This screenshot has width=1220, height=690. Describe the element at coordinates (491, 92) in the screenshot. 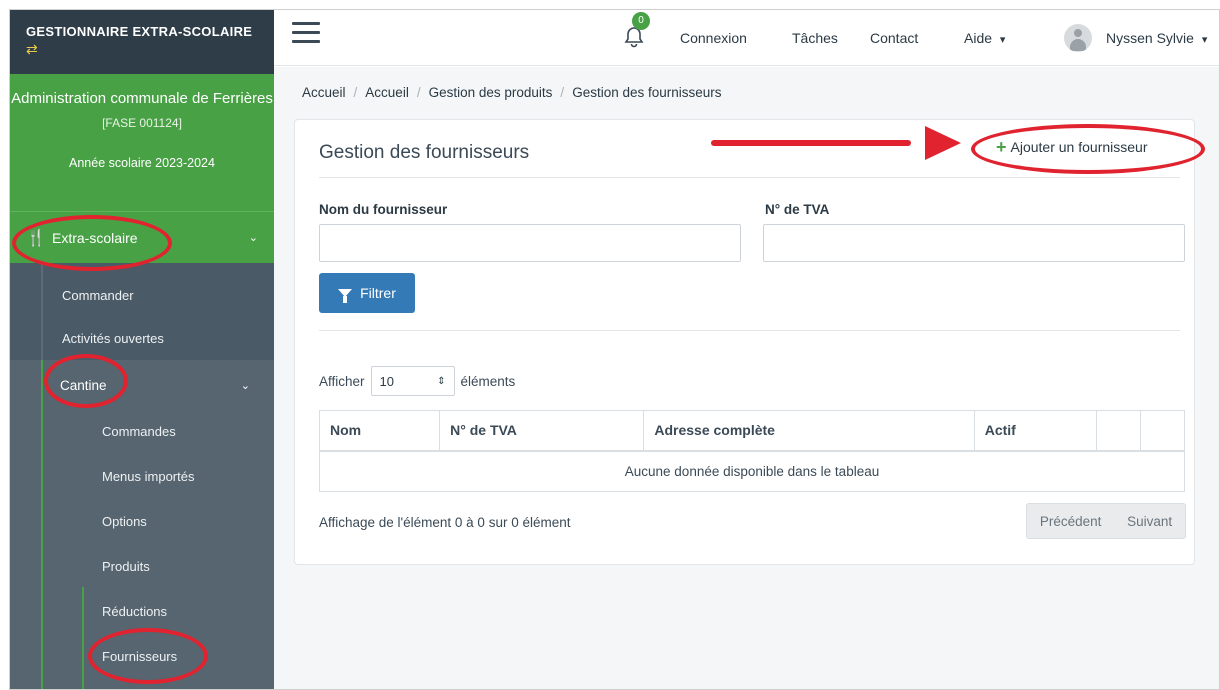

I see `breadcrumb-item: Gestion des produits` at that location.